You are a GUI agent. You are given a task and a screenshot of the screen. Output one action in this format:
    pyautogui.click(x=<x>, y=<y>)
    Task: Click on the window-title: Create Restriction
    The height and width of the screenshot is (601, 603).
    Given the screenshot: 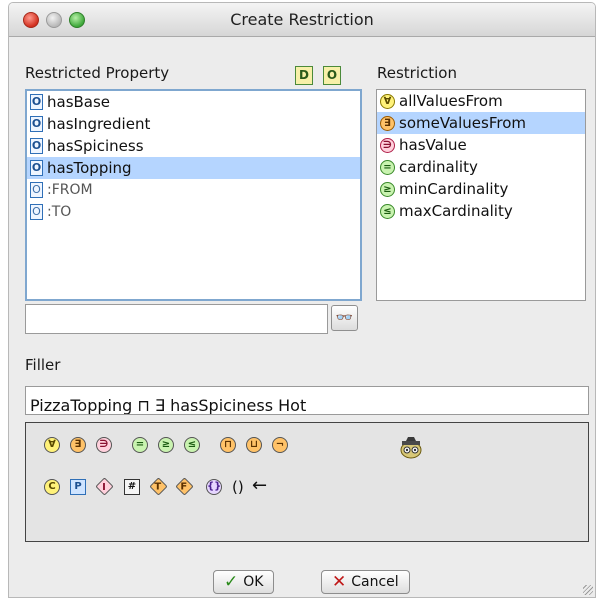 What is the action you would take?
    pyautogui.click(x=302, y=19)
    